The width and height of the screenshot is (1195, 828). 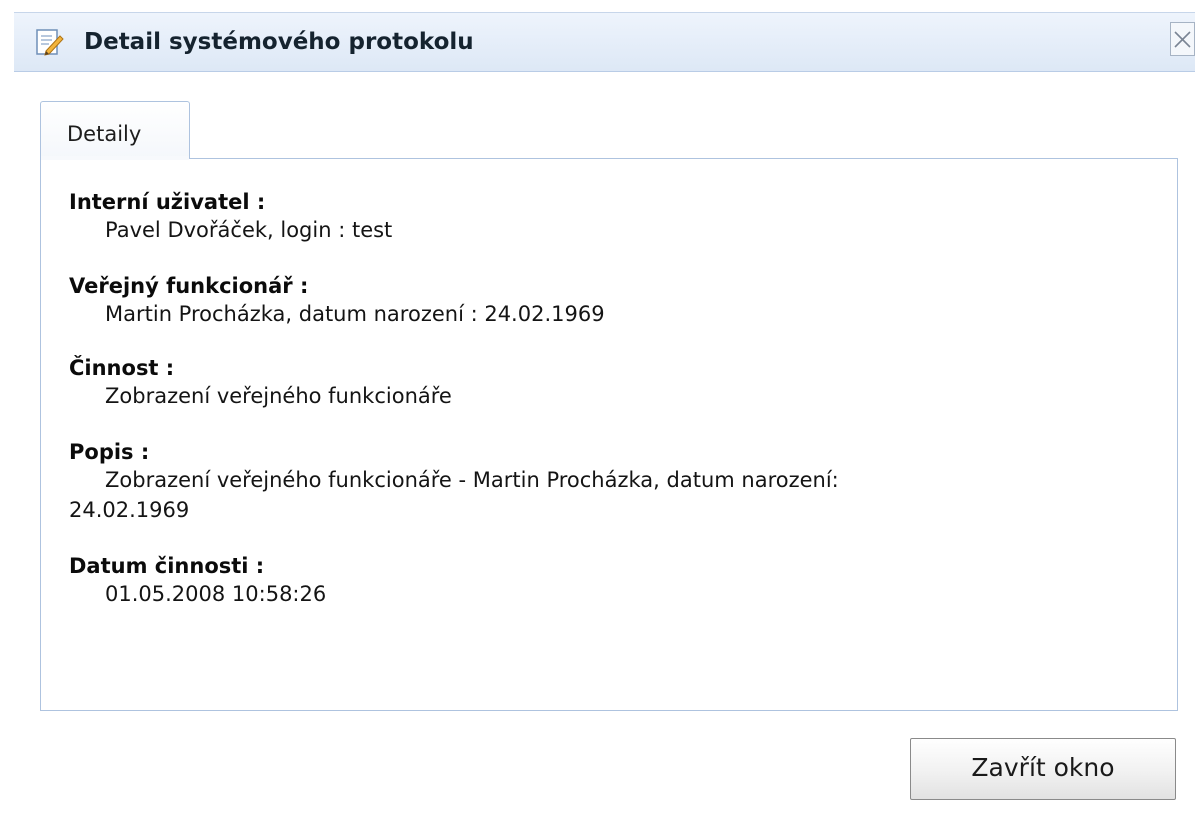 I want to click on tab-details: Detaily, so click(x=115, y=130).